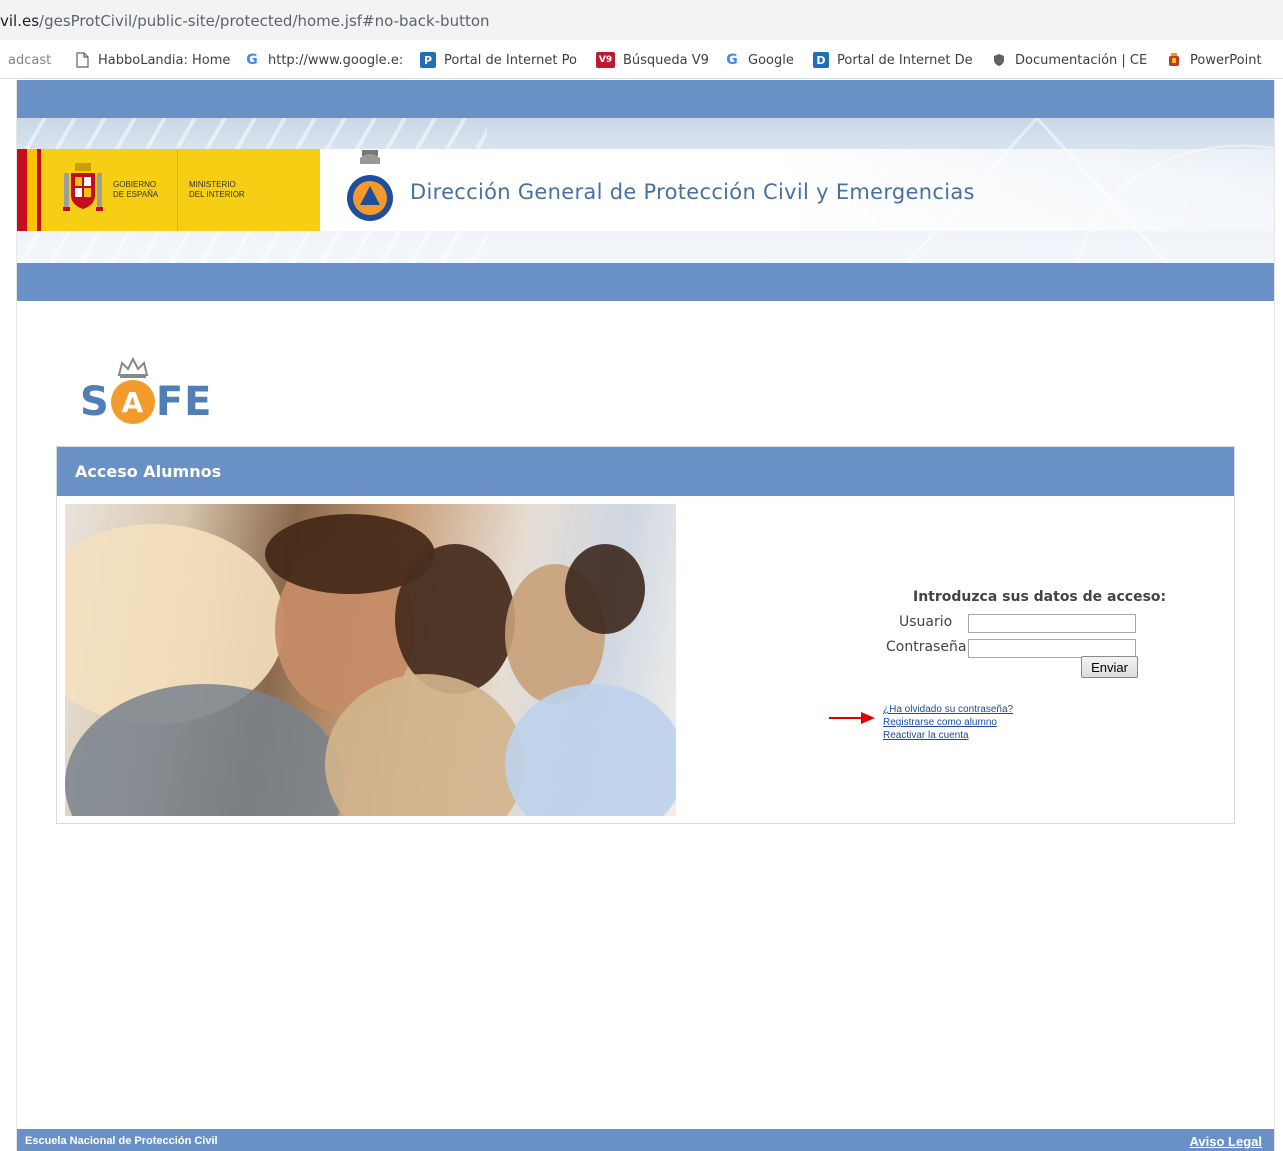  What do you see at coordinates (136, 194) in the screenshot?
I see `gov-line: DE ESPAÑA` at bounding box center [136, 194].